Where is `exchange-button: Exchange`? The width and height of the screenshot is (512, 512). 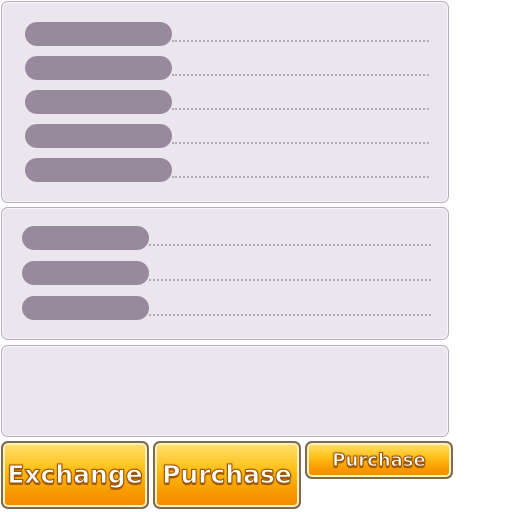 exchange-button: Exchange is located at coordinates (75, 475).